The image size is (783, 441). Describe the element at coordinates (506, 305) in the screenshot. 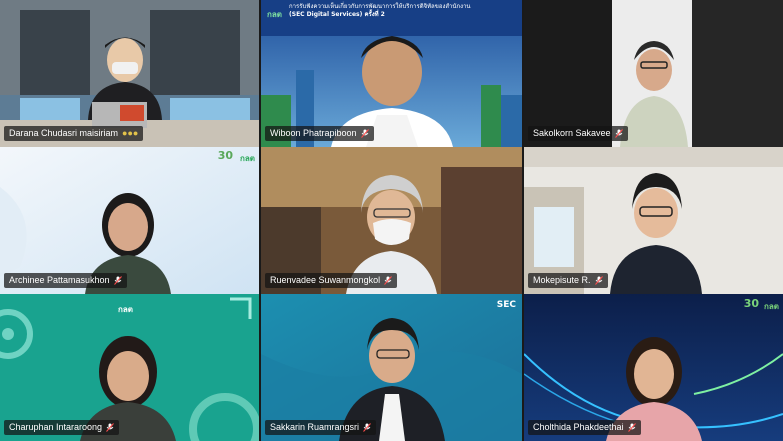

I see `sec-en-logo: SEC` at that location.